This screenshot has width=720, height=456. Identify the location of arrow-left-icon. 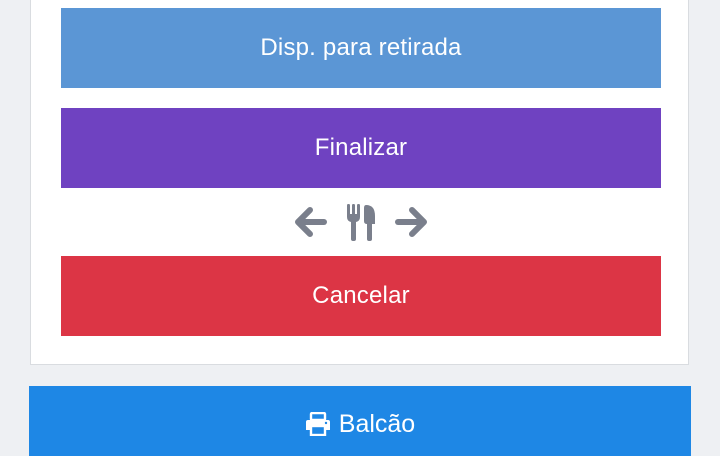
(311, 222).